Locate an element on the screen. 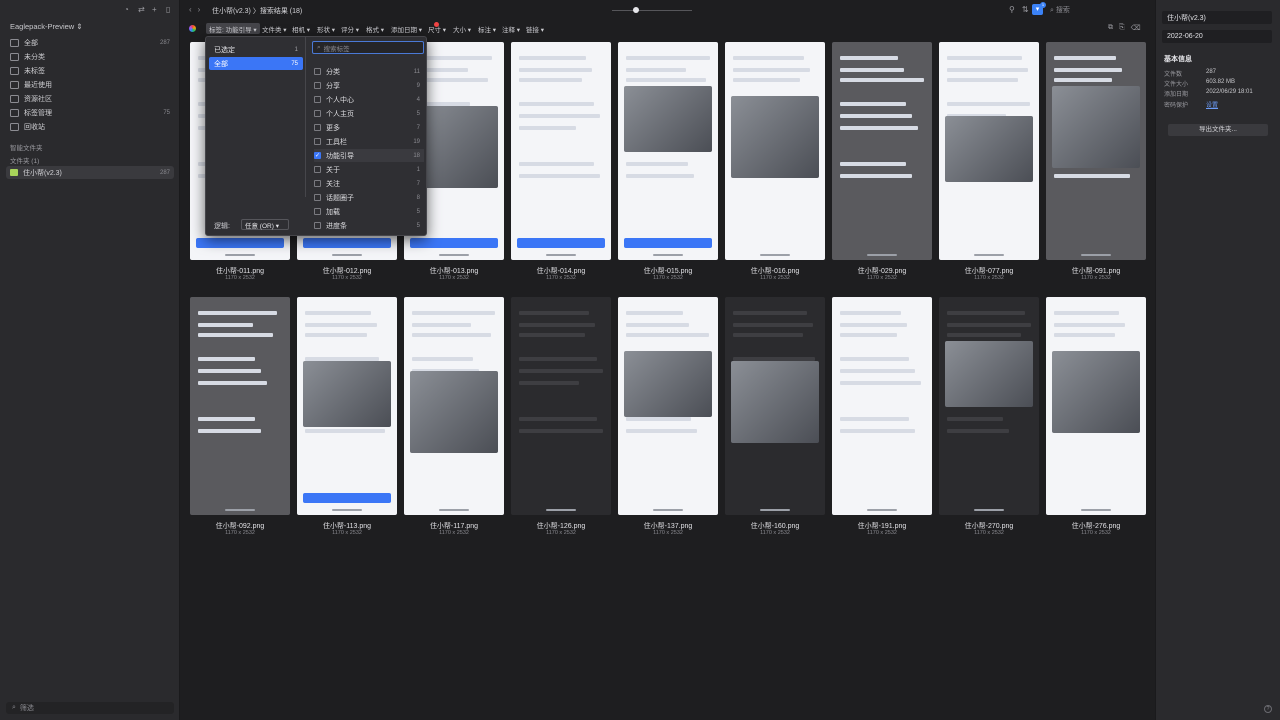 The height and width of the screenshot is (720, 1280). collapse-icon: ⧉ is located at coordinates (1110, 28).